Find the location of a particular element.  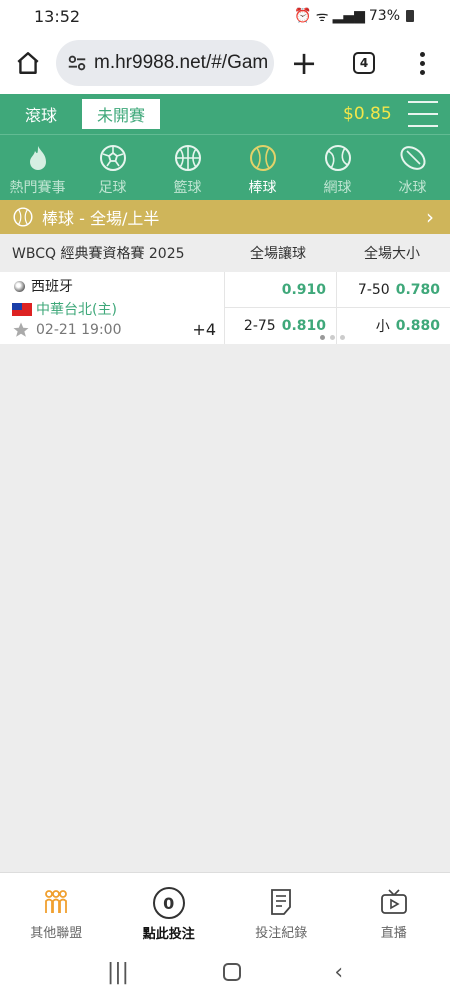

team2-name: 中華台北(主) is located at coordinates (76, 310).